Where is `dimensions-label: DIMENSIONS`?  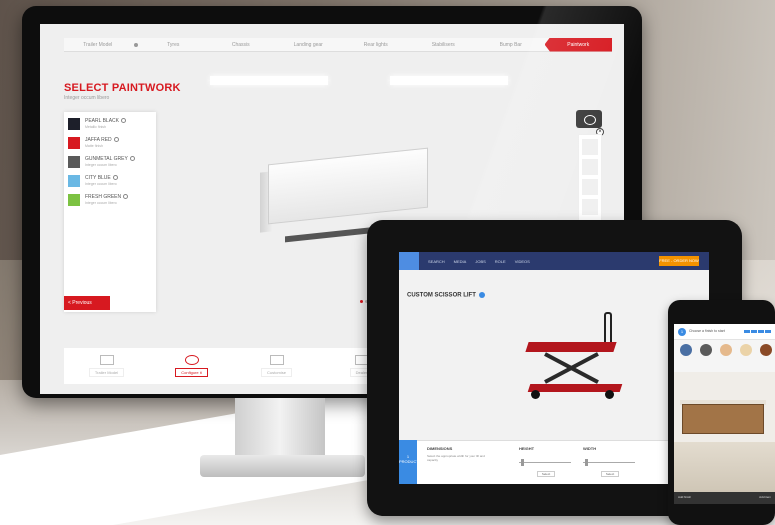
dimensions-label: DIMENSIONS is located at coordinates (440, 448).